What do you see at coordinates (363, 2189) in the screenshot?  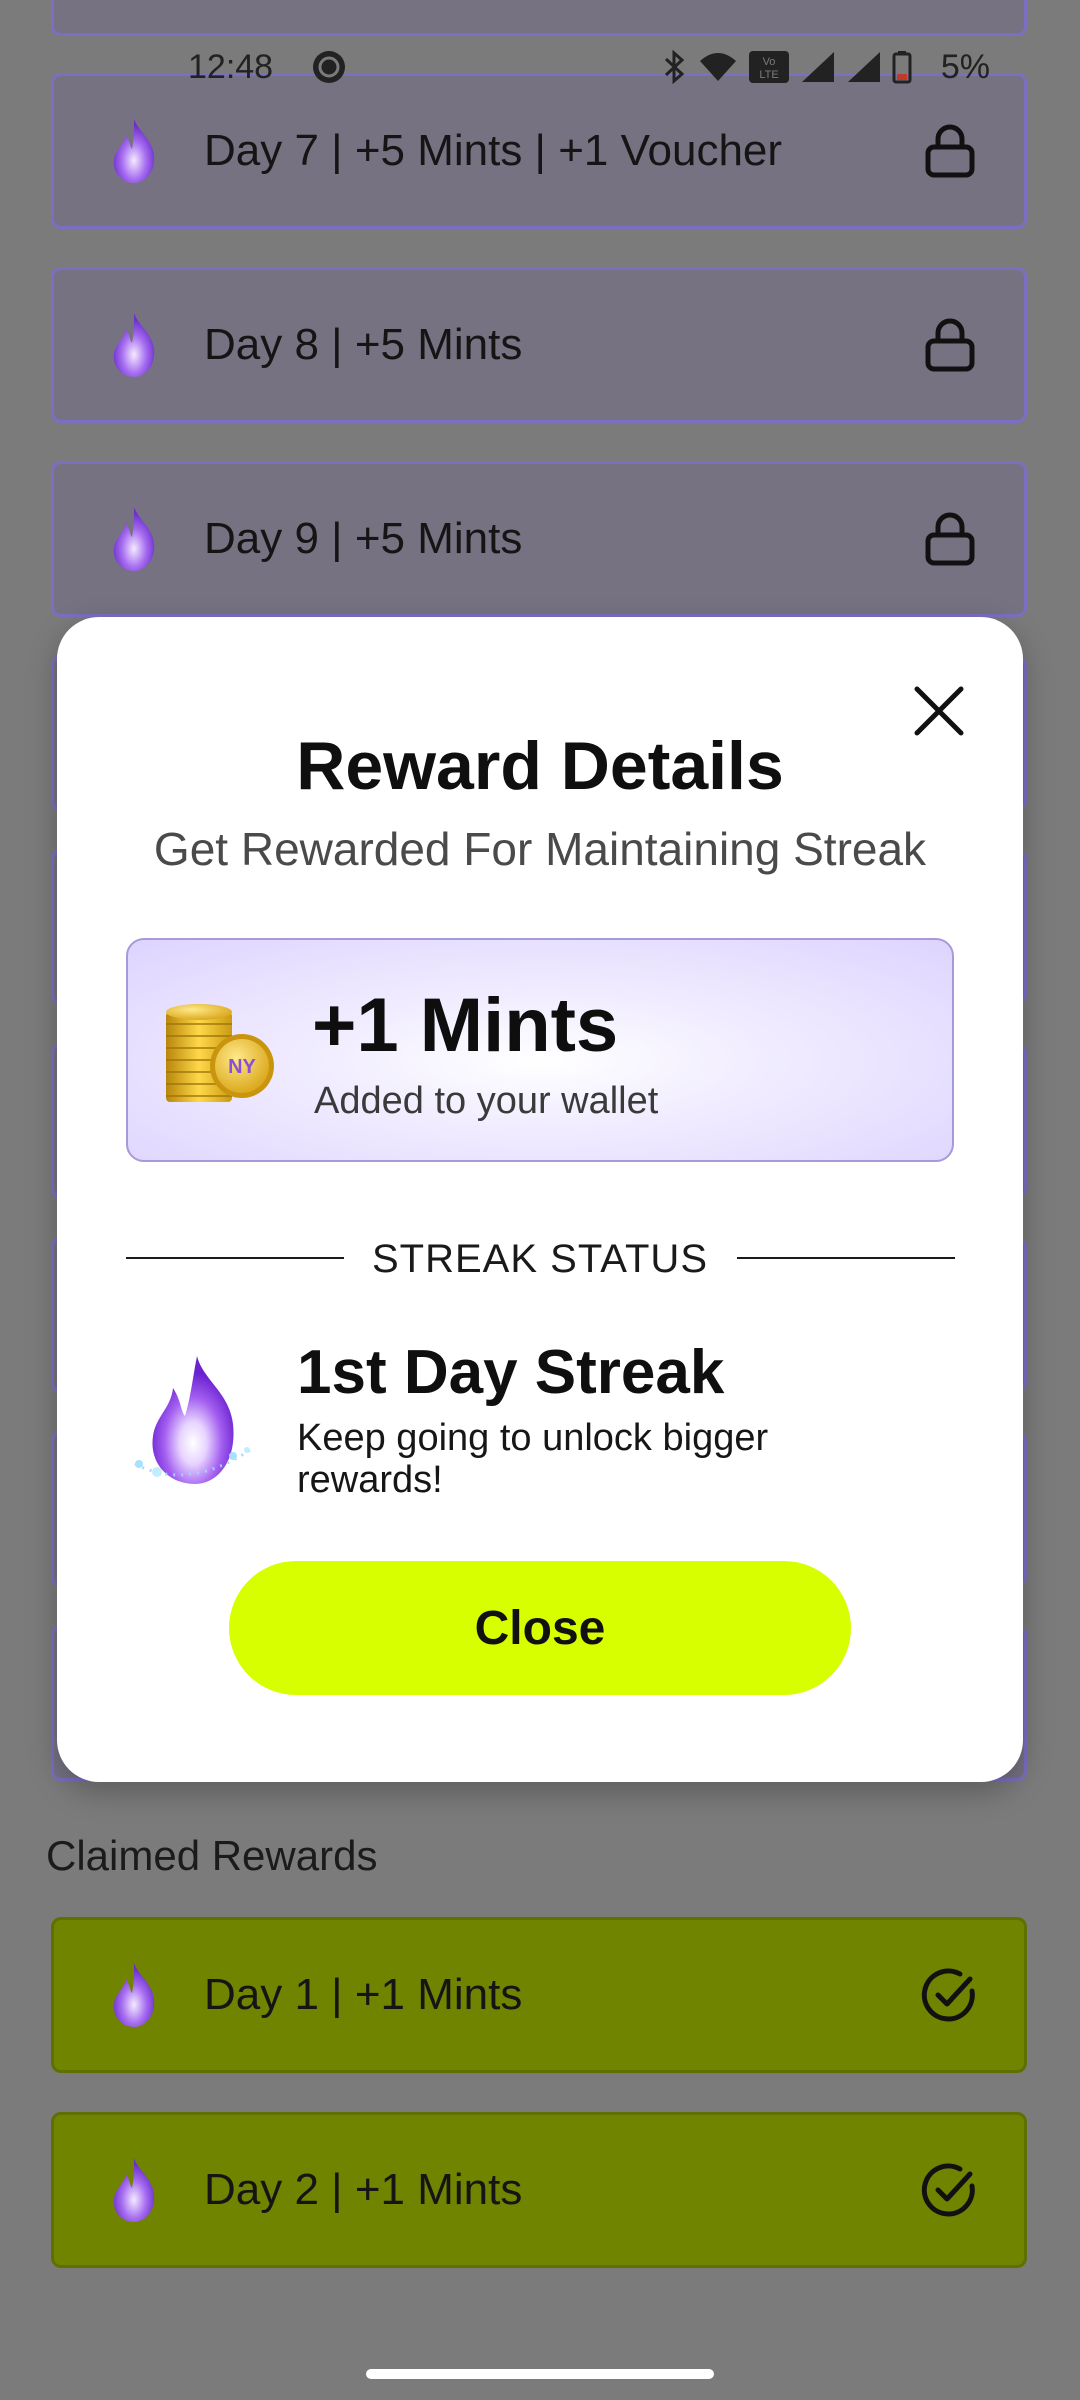 I see `reward-card-label: Day 2 | +1 Mints` at bounding box center [363, 2189].